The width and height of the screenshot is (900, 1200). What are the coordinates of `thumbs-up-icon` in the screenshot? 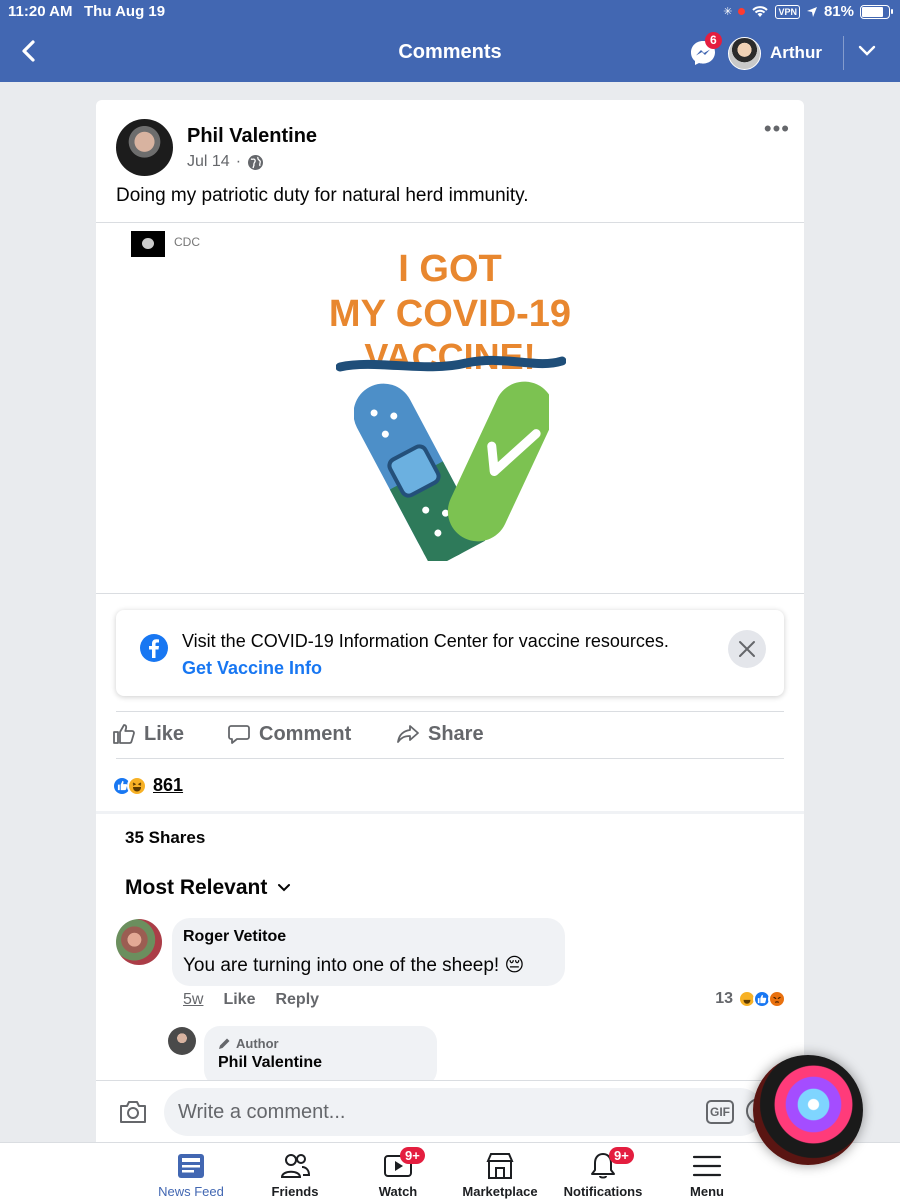 It's located at (124, 734).